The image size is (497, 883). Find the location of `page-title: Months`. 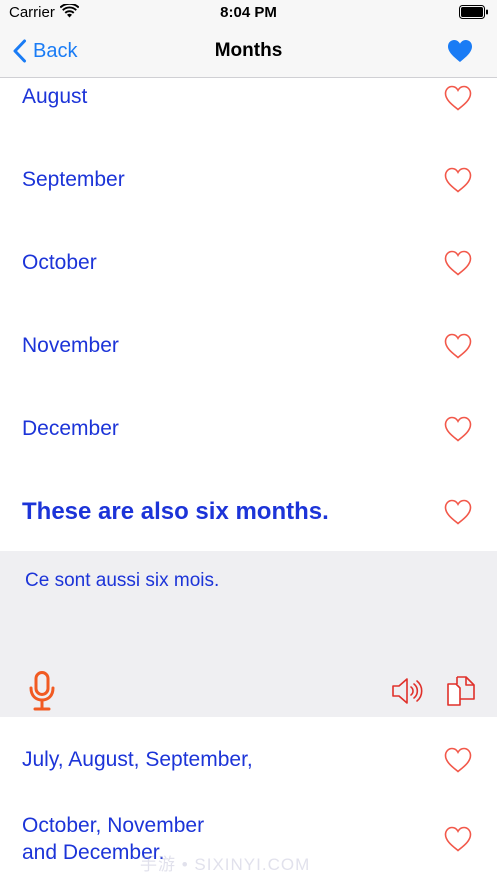

page-title: Months is located at coordinates (248, 50).